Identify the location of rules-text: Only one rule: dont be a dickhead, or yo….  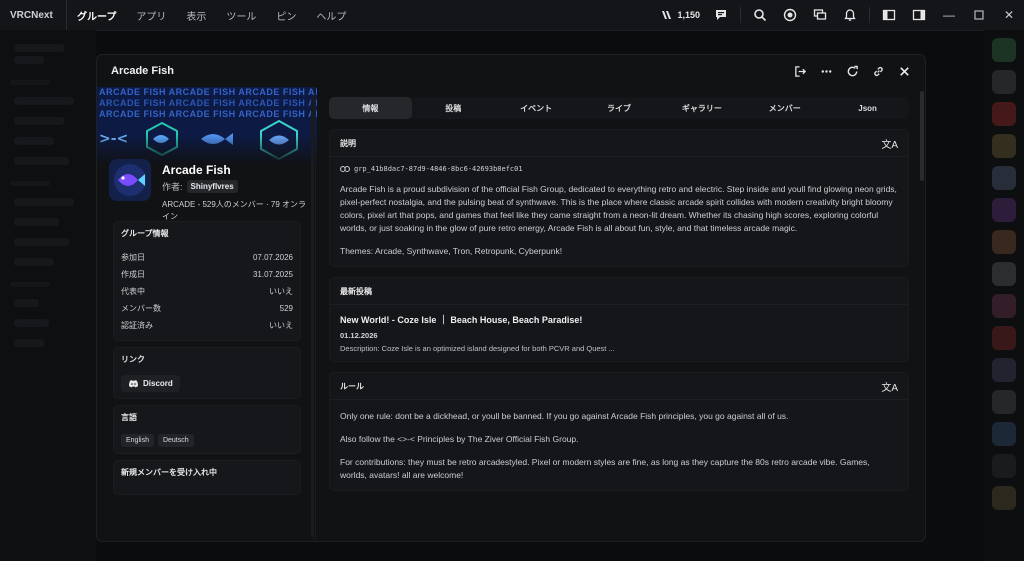
(564, 416).